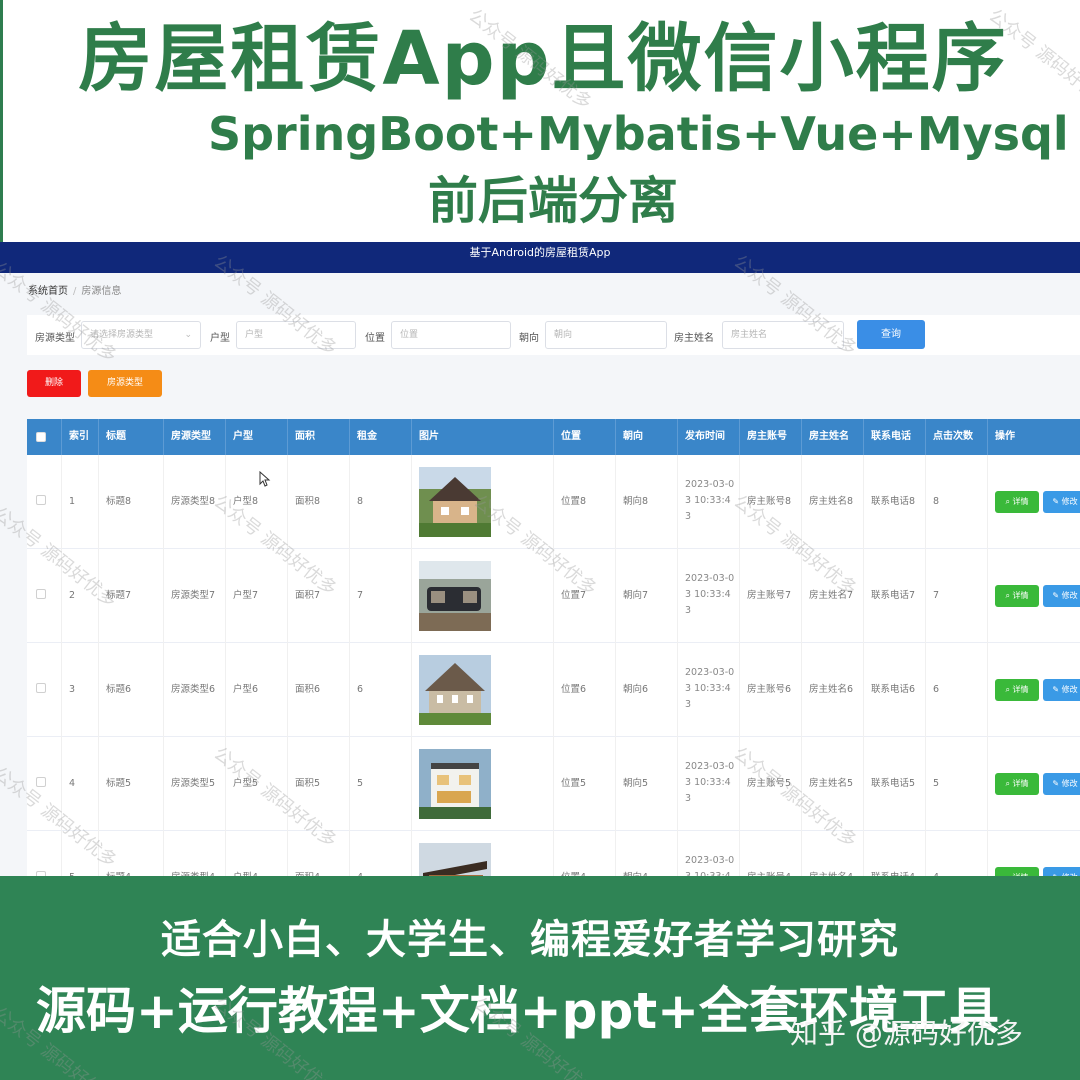 The height and width of the screenshot is (1080, 1080). Describe the element at coordinates (647, 784) in the screenshot. I see `cell-orientation: 朝向5` at that location.